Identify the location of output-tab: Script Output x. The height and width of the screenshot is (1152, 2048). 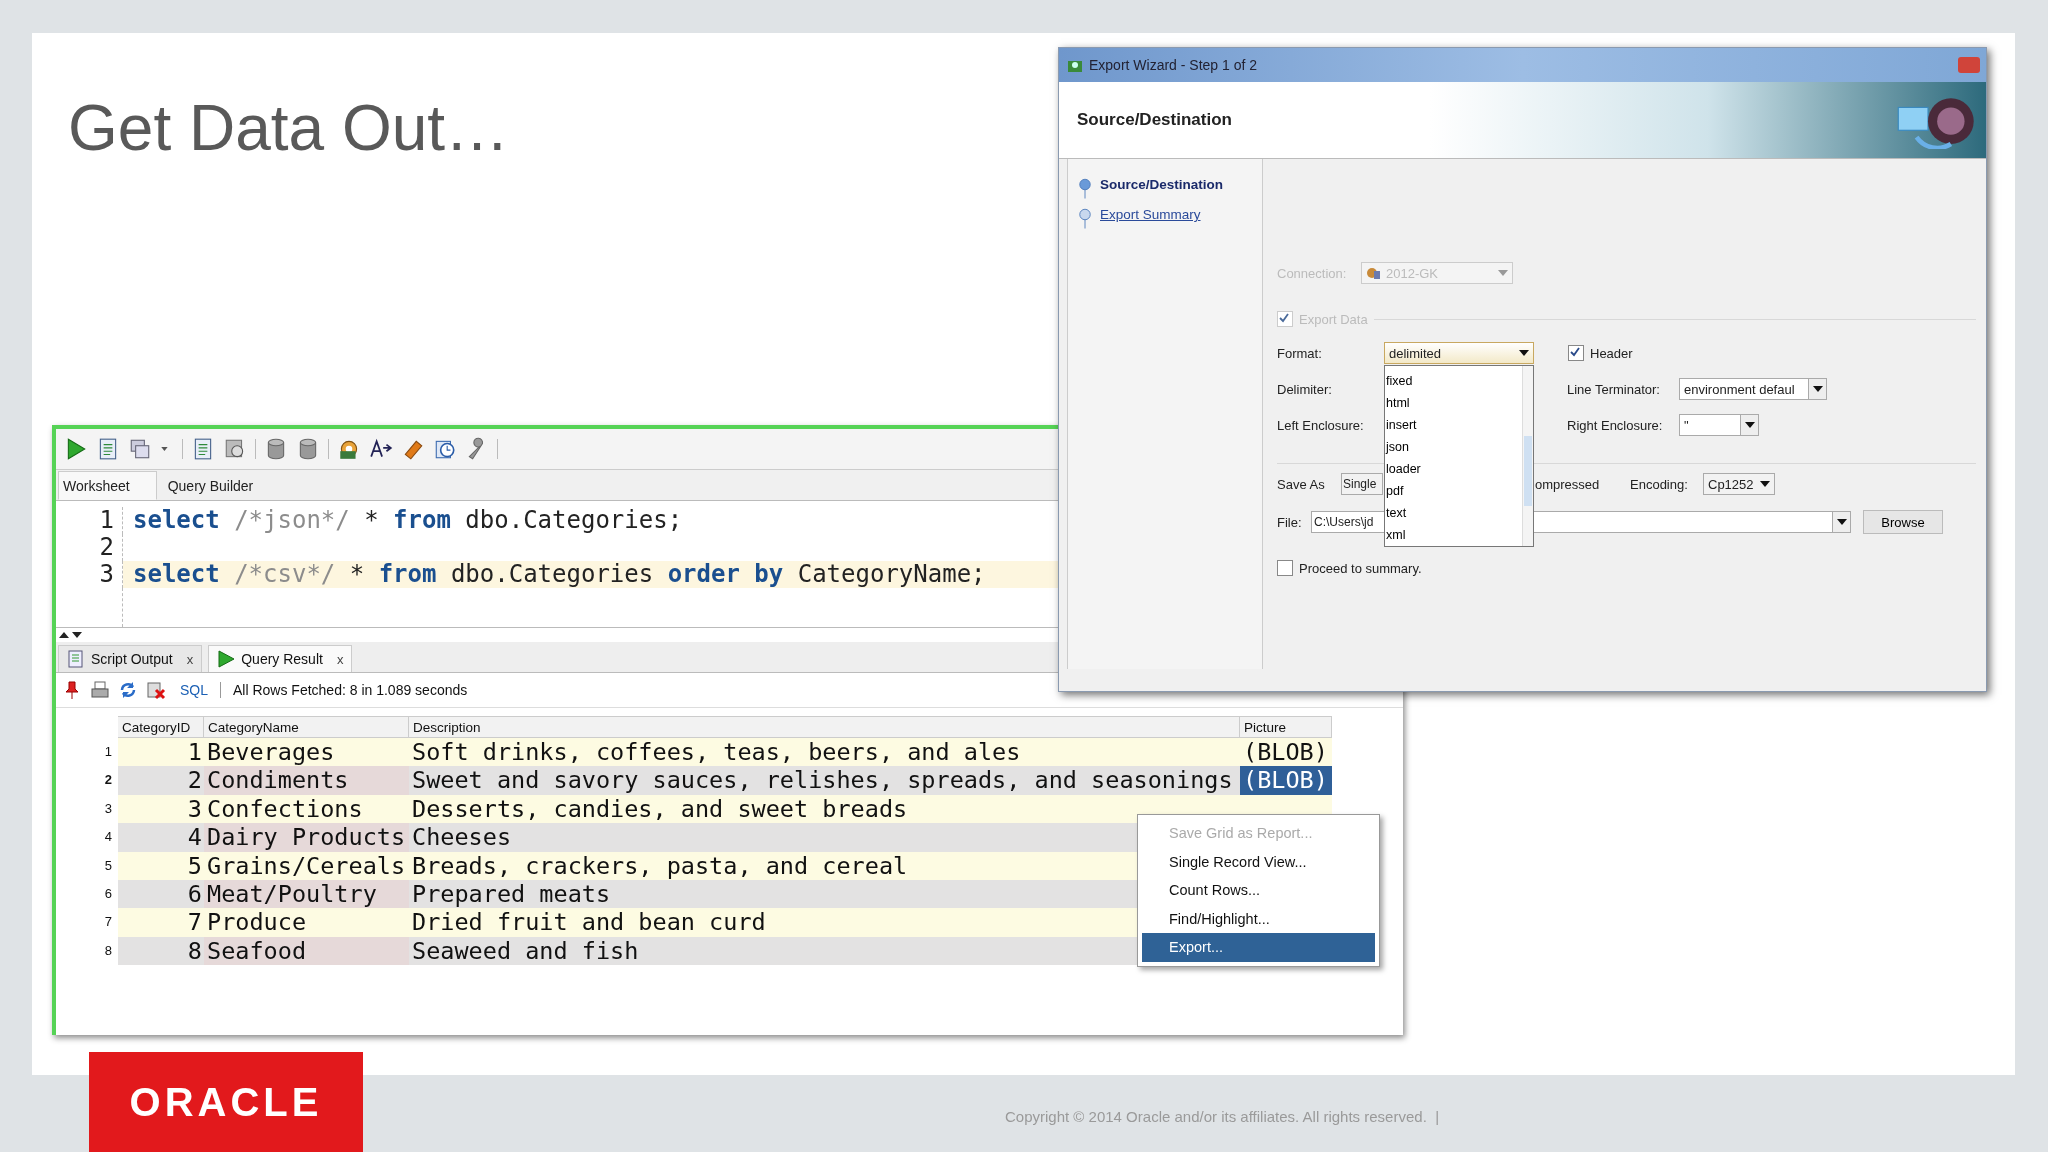
(130, 658).